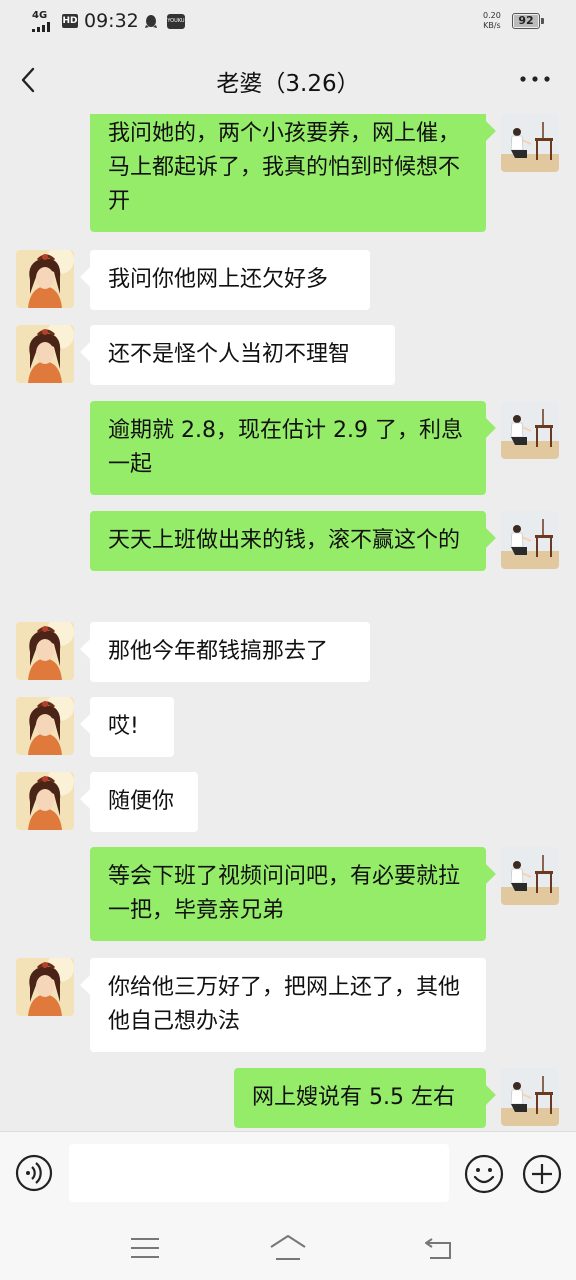 Image resolution: width=576 pixels, height=1280 pixels. I want to click on message-text: 你给他三万好了，把网上还了，其他他自己想办法, so click(284, 1004).